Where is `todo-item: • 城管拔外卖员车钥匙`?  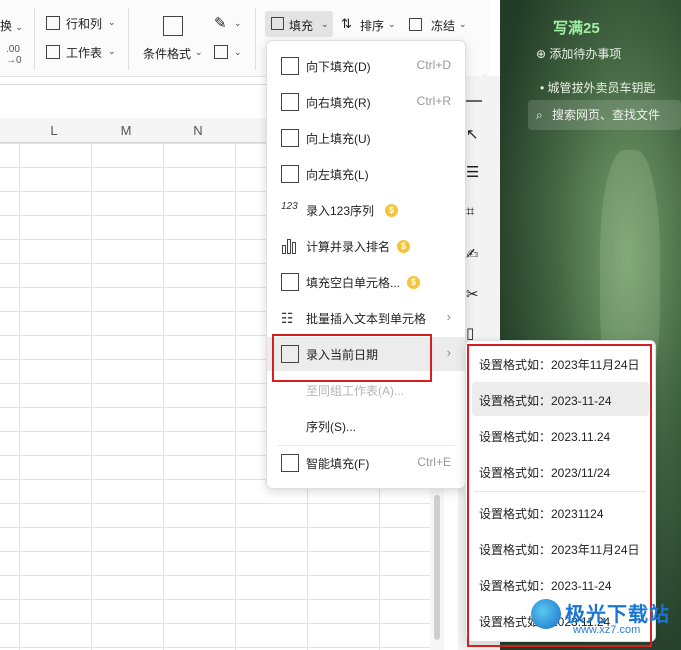
todo-item: • 城管拔外卖员车钥匙 is located at coordinates (598, 87).